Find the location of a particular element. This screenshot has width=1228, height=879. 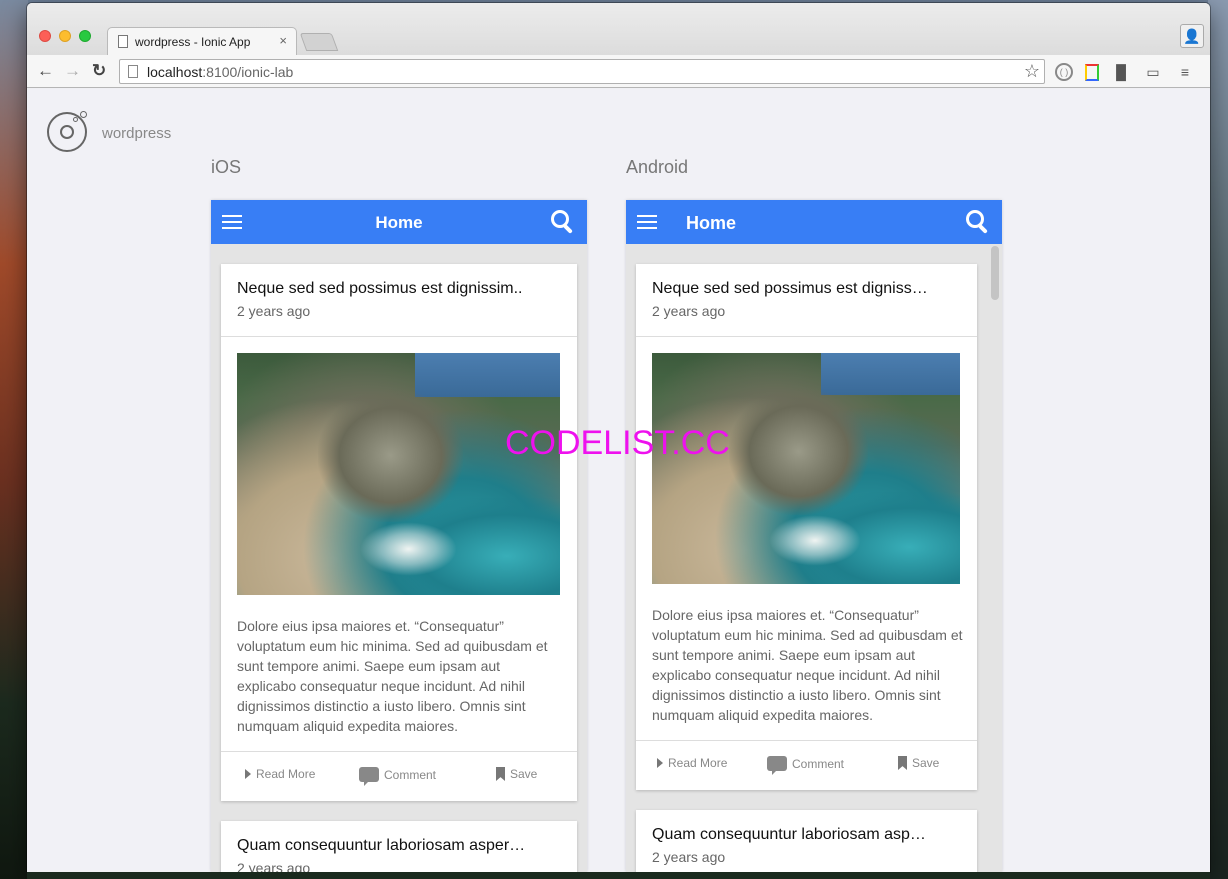

android-toolbar: Home is located at coordinates (814, 222).